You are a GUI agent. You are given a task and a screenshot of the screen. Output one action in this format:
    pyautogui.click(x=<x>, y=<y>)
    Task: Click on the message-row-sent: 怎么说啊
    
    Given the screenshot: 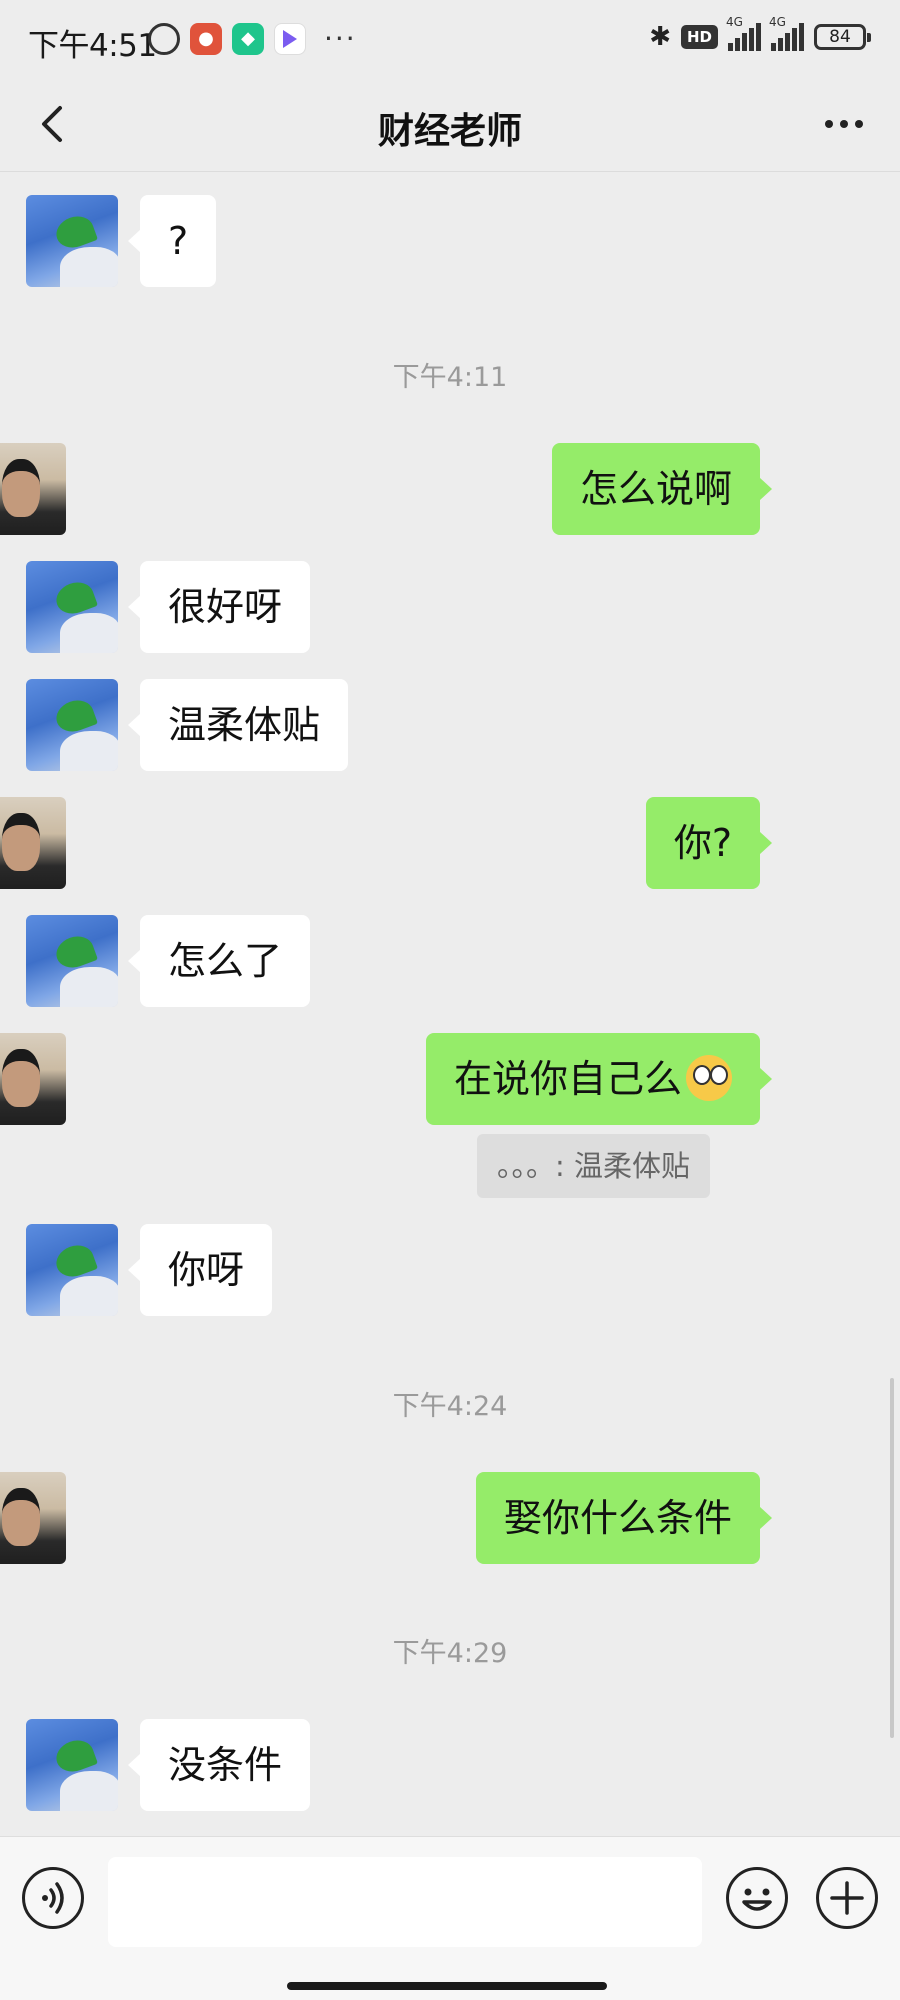 What is the action you would take?
    pyautogui.click(x=450, y=489)
    